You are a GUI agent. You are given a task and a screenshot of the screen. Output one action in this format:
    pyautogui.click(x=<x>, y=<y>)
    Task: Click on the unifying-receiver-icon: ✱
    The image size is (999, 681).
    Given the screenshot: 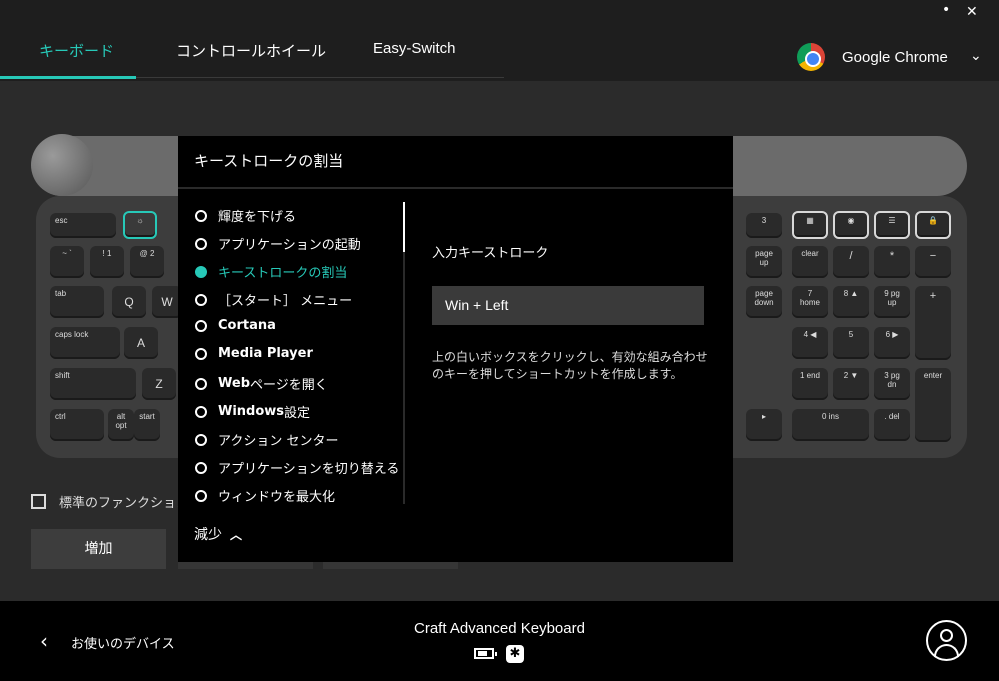 What is the action you would take?
    pyautogui.click(x=515, y=654)
    